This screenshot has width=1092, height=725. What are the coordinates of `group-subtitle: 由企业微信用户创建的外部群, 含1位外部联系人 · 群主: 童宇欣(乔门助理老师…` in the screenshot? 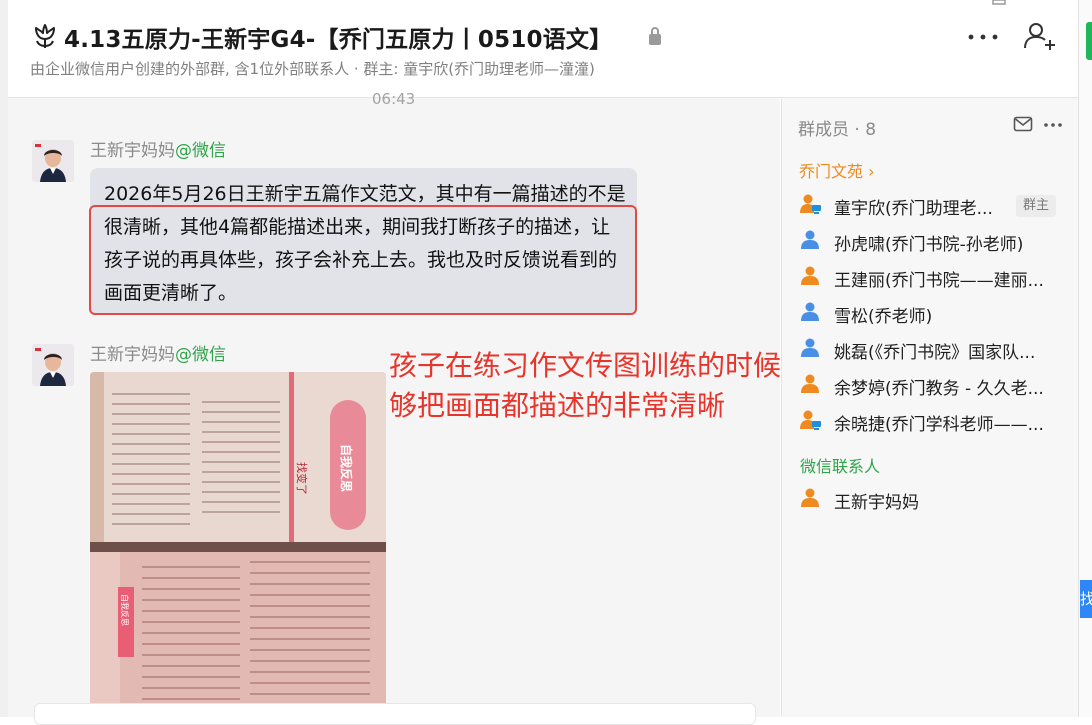 It's located at (312, 69).